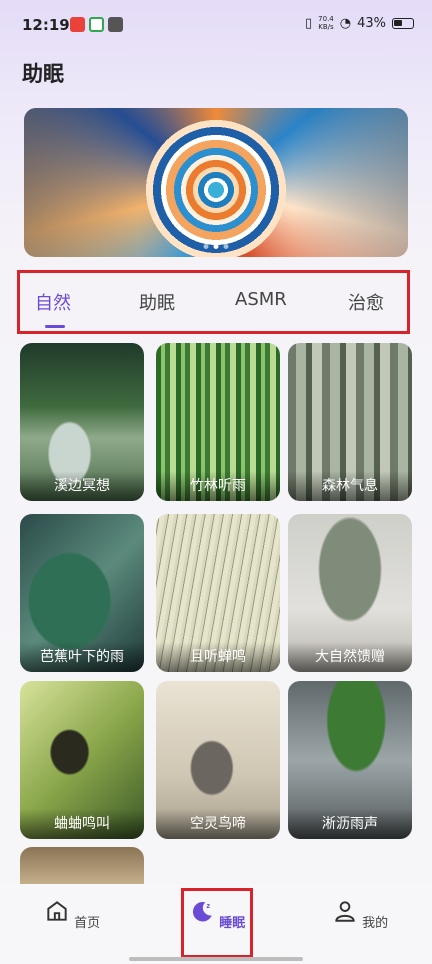  I want to click on status-bar: 12:19 ▯ 70.4 KB/s ◔ 43%, so click(216, 26).